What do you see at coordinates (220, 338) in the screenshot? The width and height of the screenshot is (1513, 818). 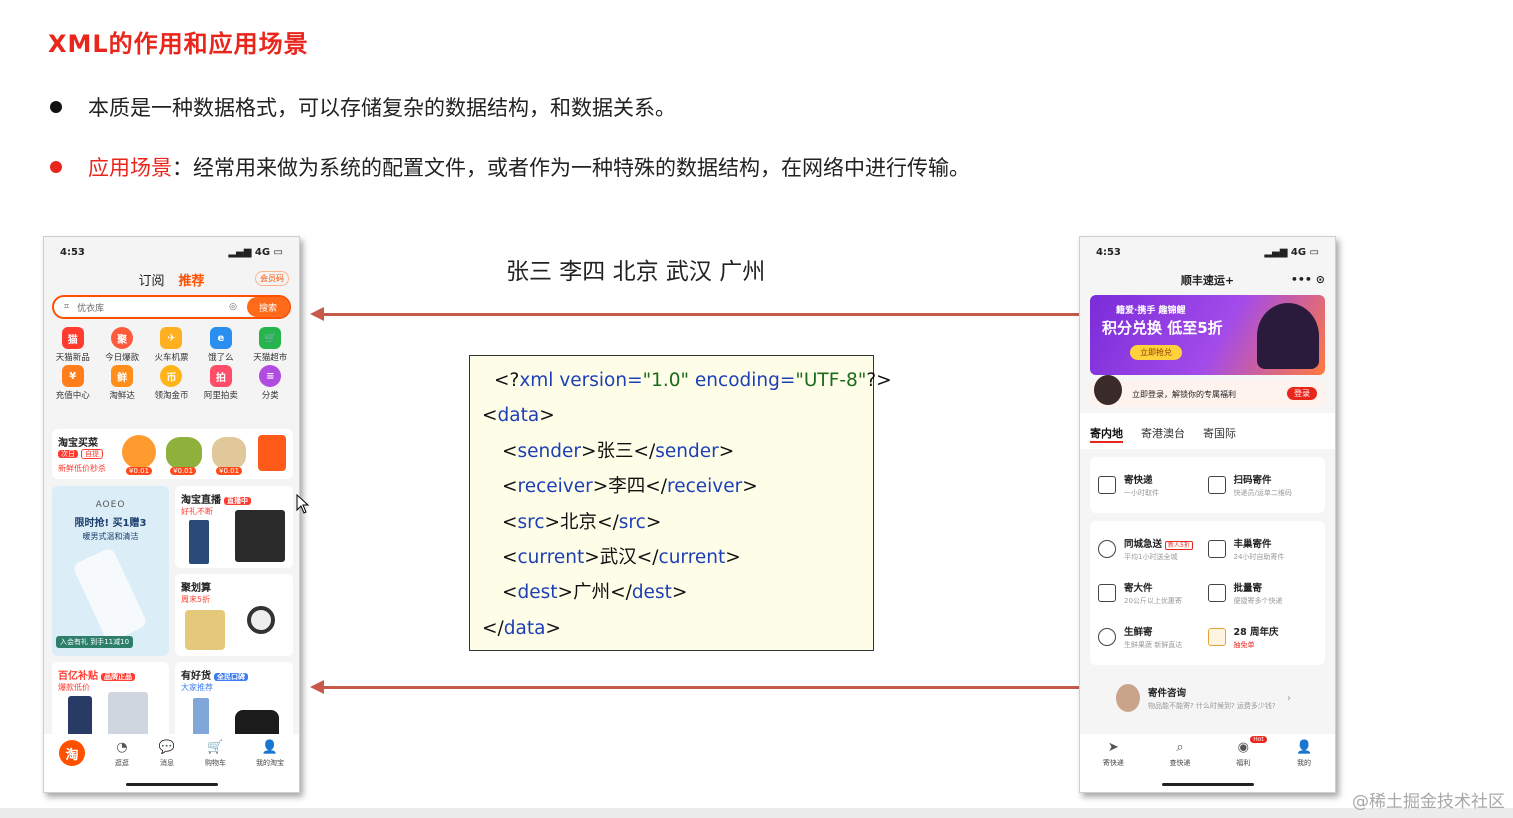 I see `eleme-icon: e` at bounding box center [220, 338].